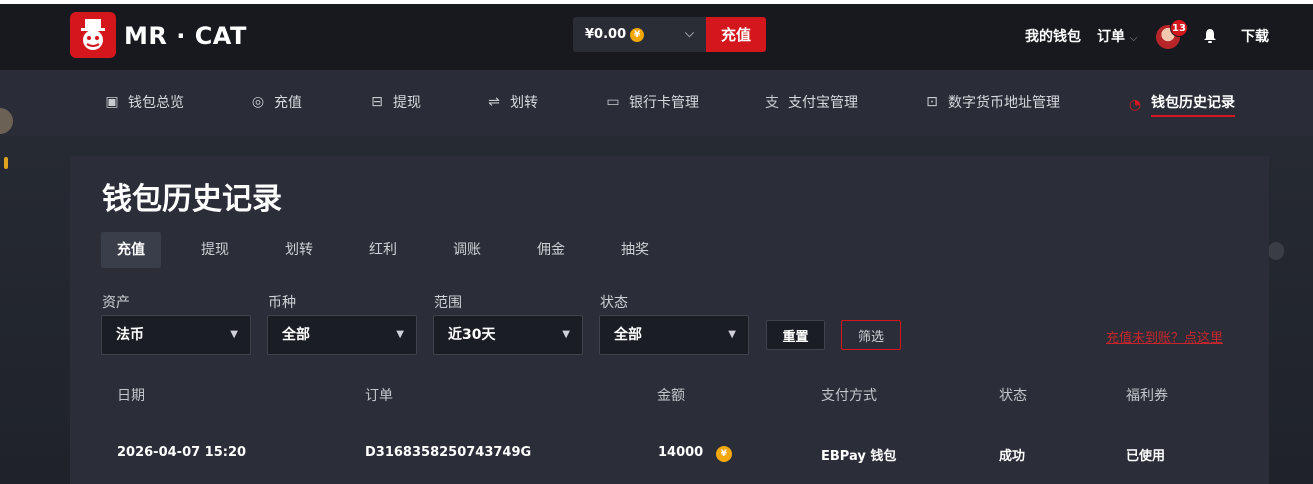 The width and height of the screenshot is (1313, 484). What do you see at coordinates (182, 452) in the screenshot?
I see `row-date: 2026-04-07 15:20` at bounding box center [182, 452].